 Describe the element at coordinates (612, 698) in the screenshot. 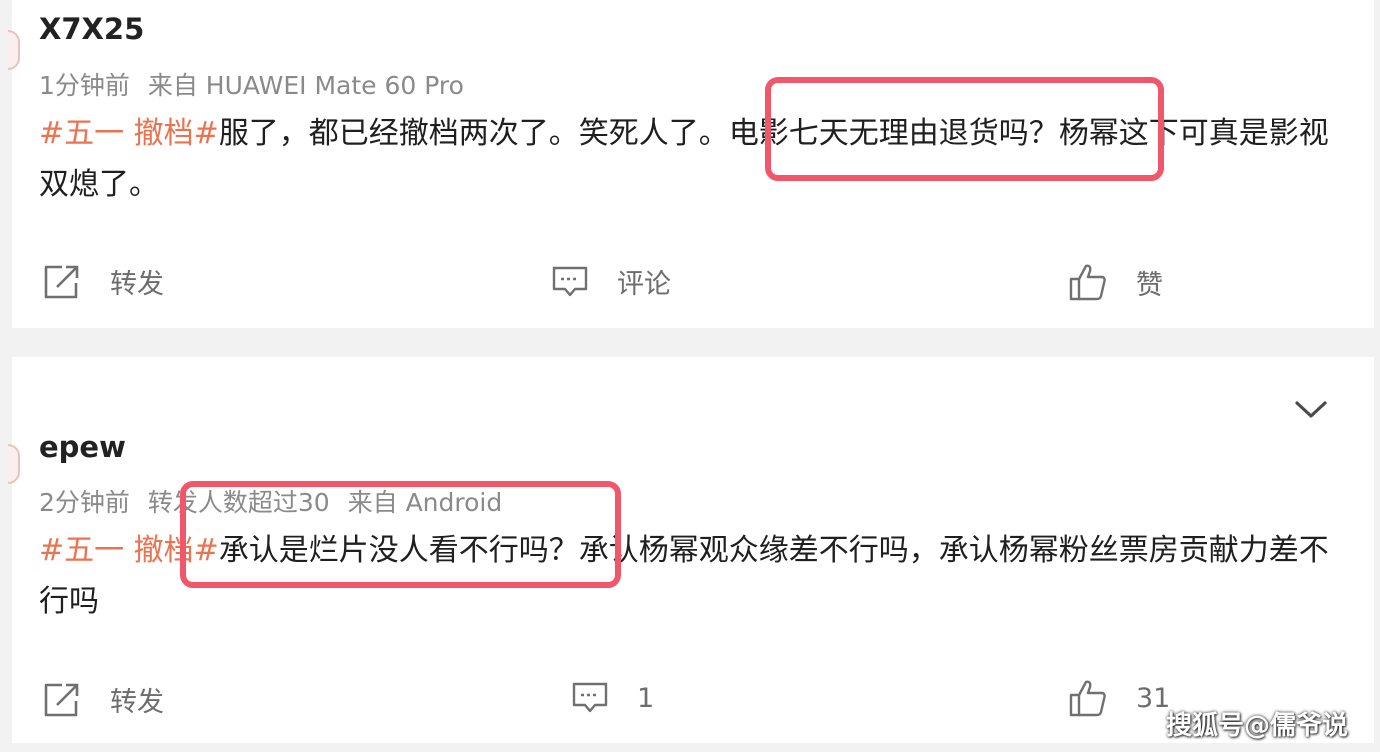

I see `comment-button: 1` at that location.